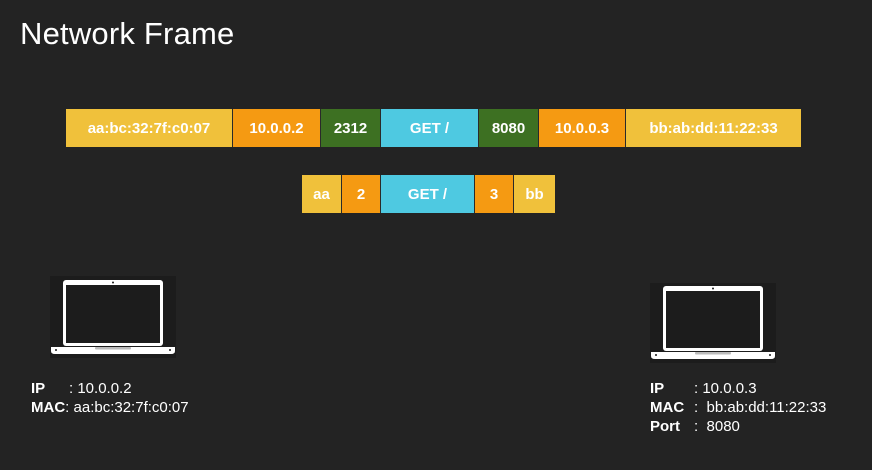 The image size is (872, 470). I want to click on port-label: Port, so click(665, 426).